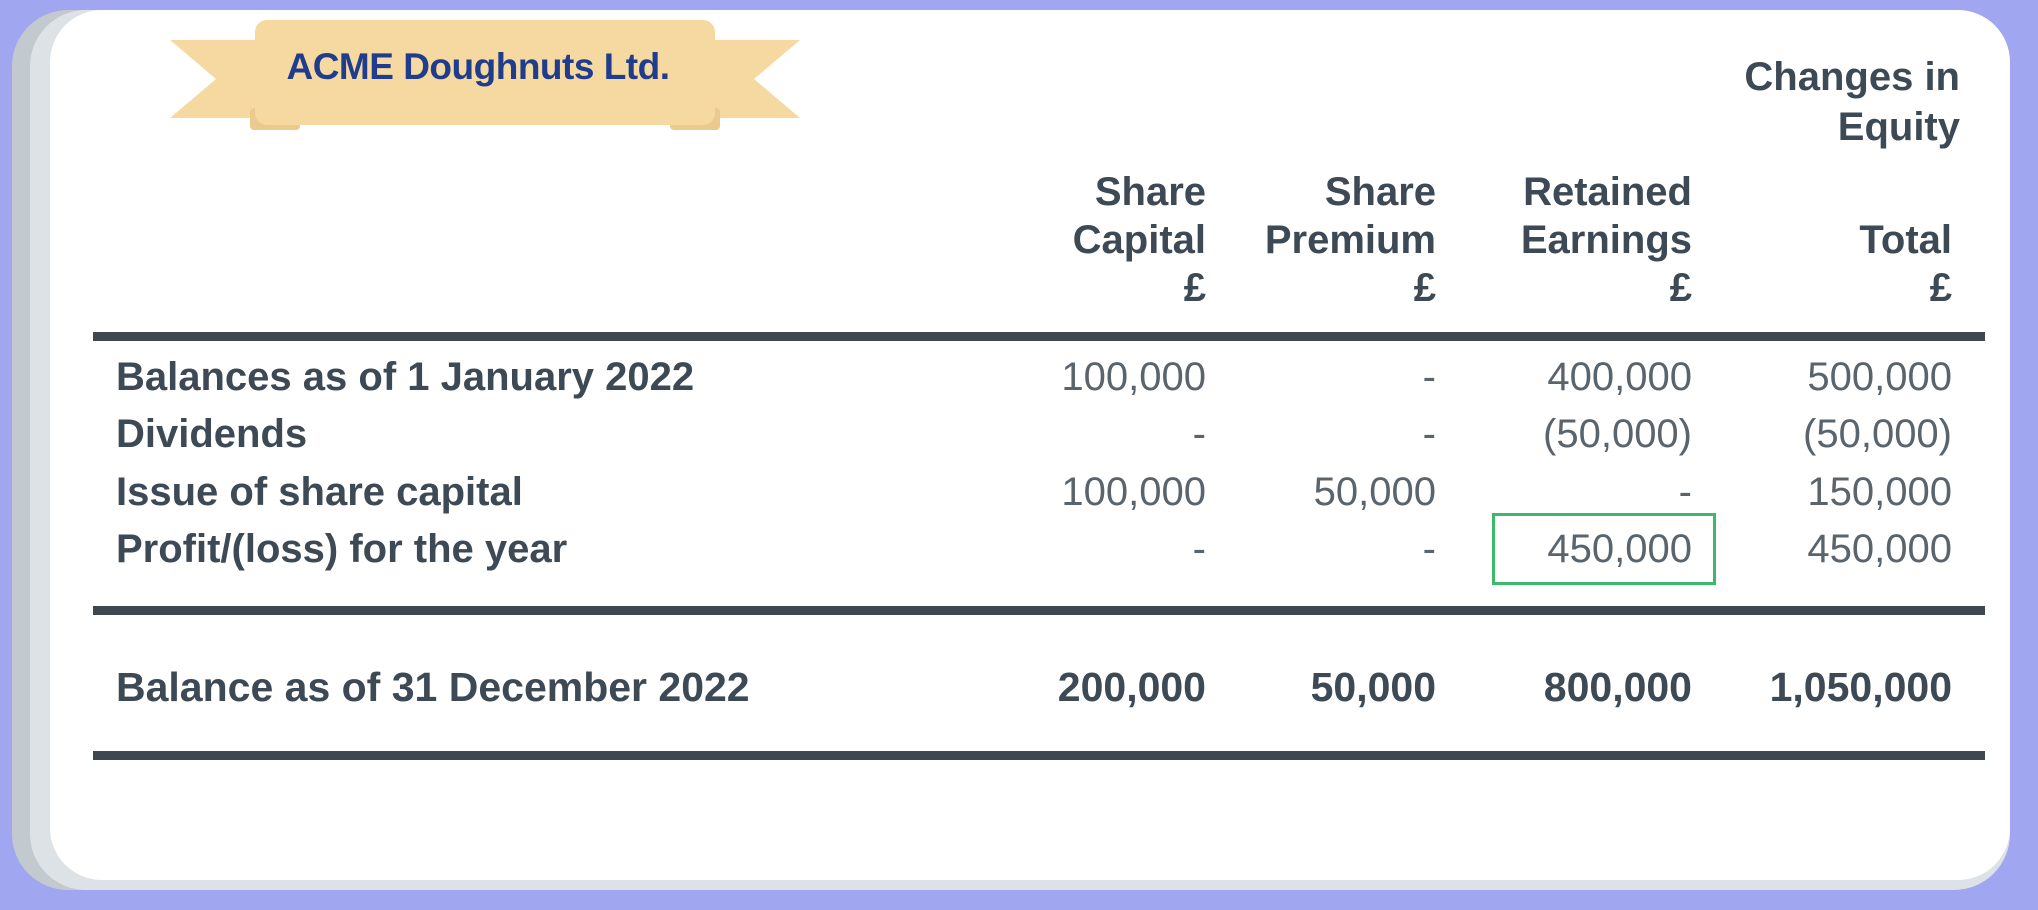 The height and width of the screenshot is (910, 2038). I want to click on report-title: Changes in Equity, so click(1852, 102).